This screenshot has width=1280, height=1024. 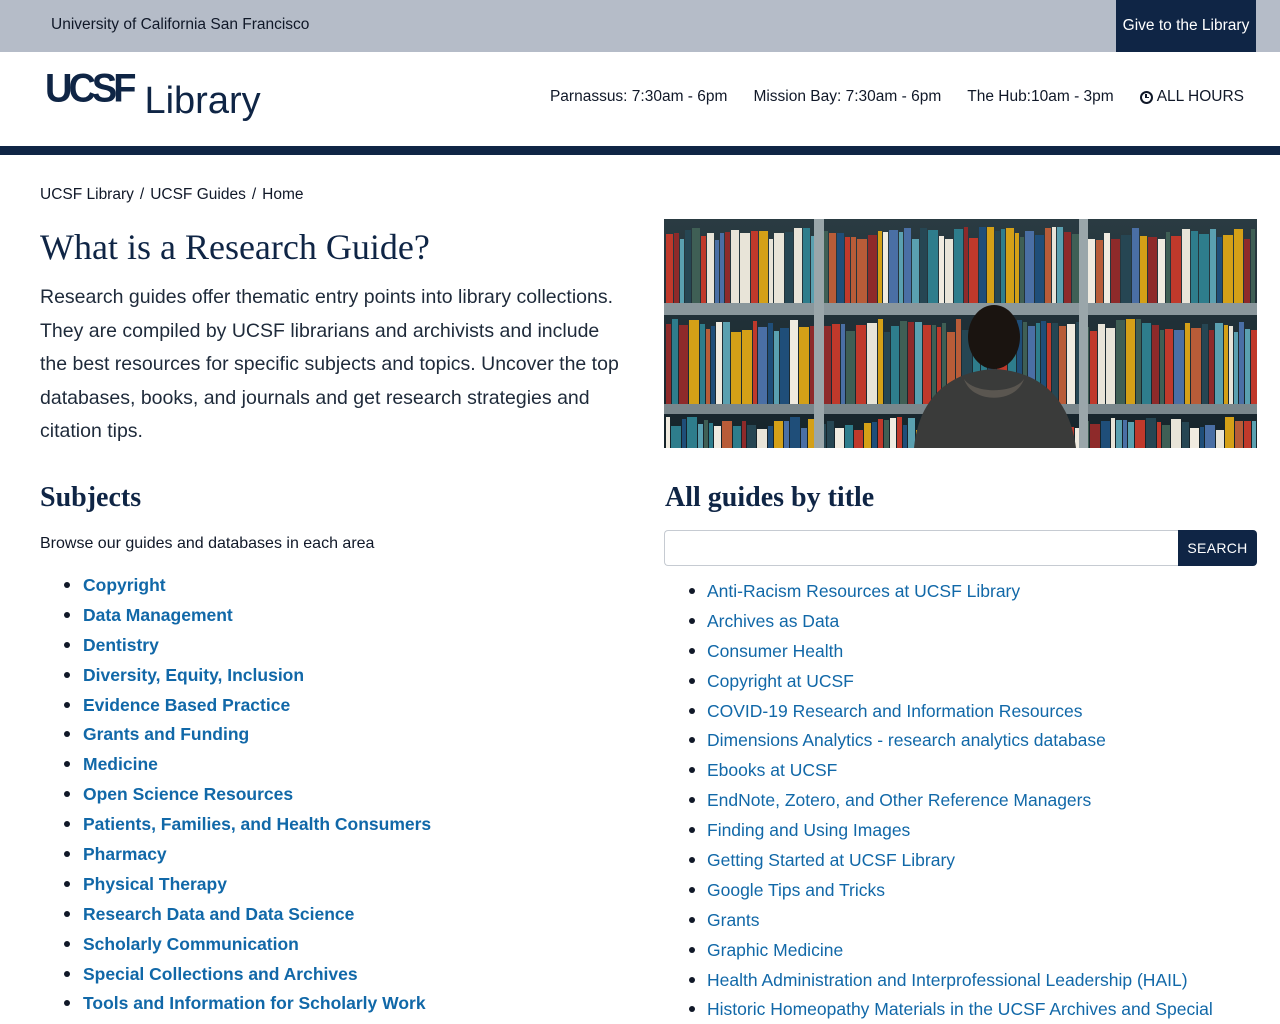 What do you see at coordinates (951, 623) in the screenshot?
I see `guide-link: Archives as Data` at bounding box center [951, 623].